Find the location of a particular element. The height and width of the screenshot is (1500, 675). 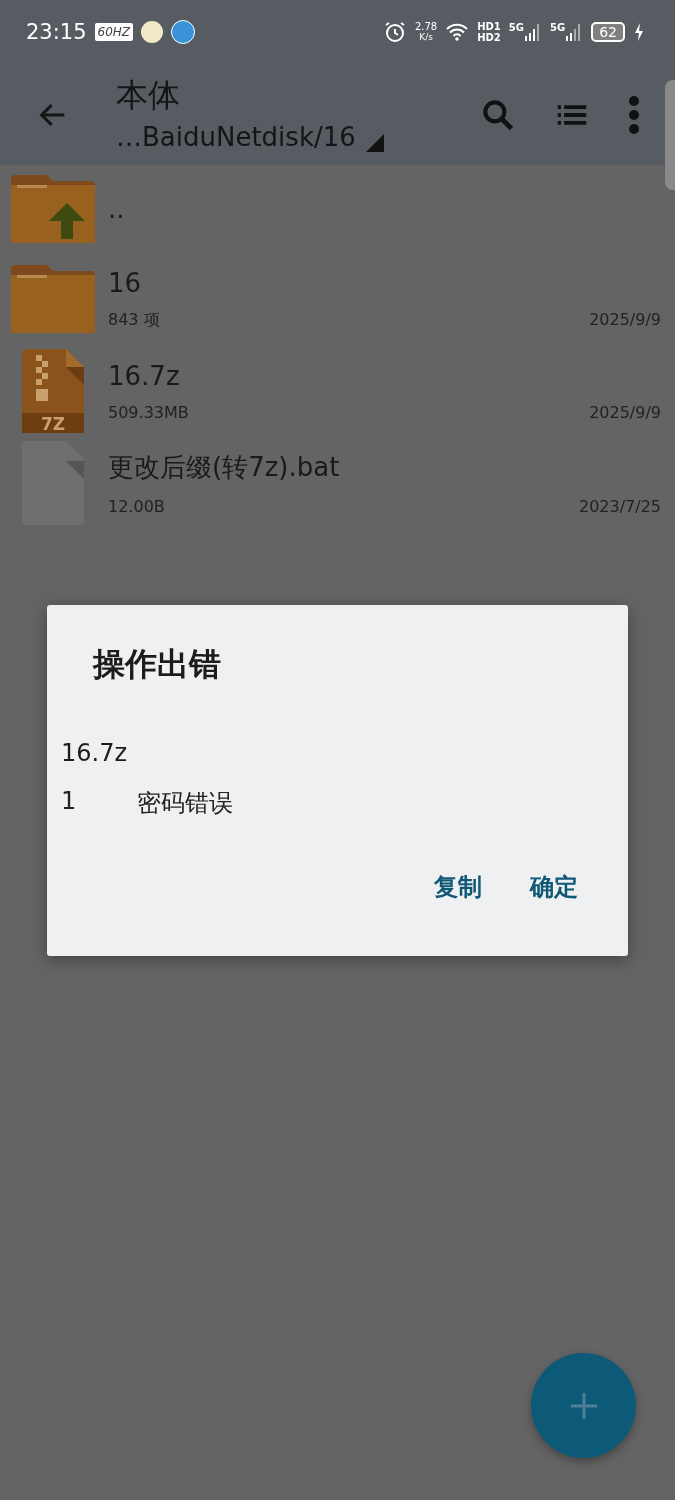

file-detail: 12.00B is located at coordinates (136, 506).